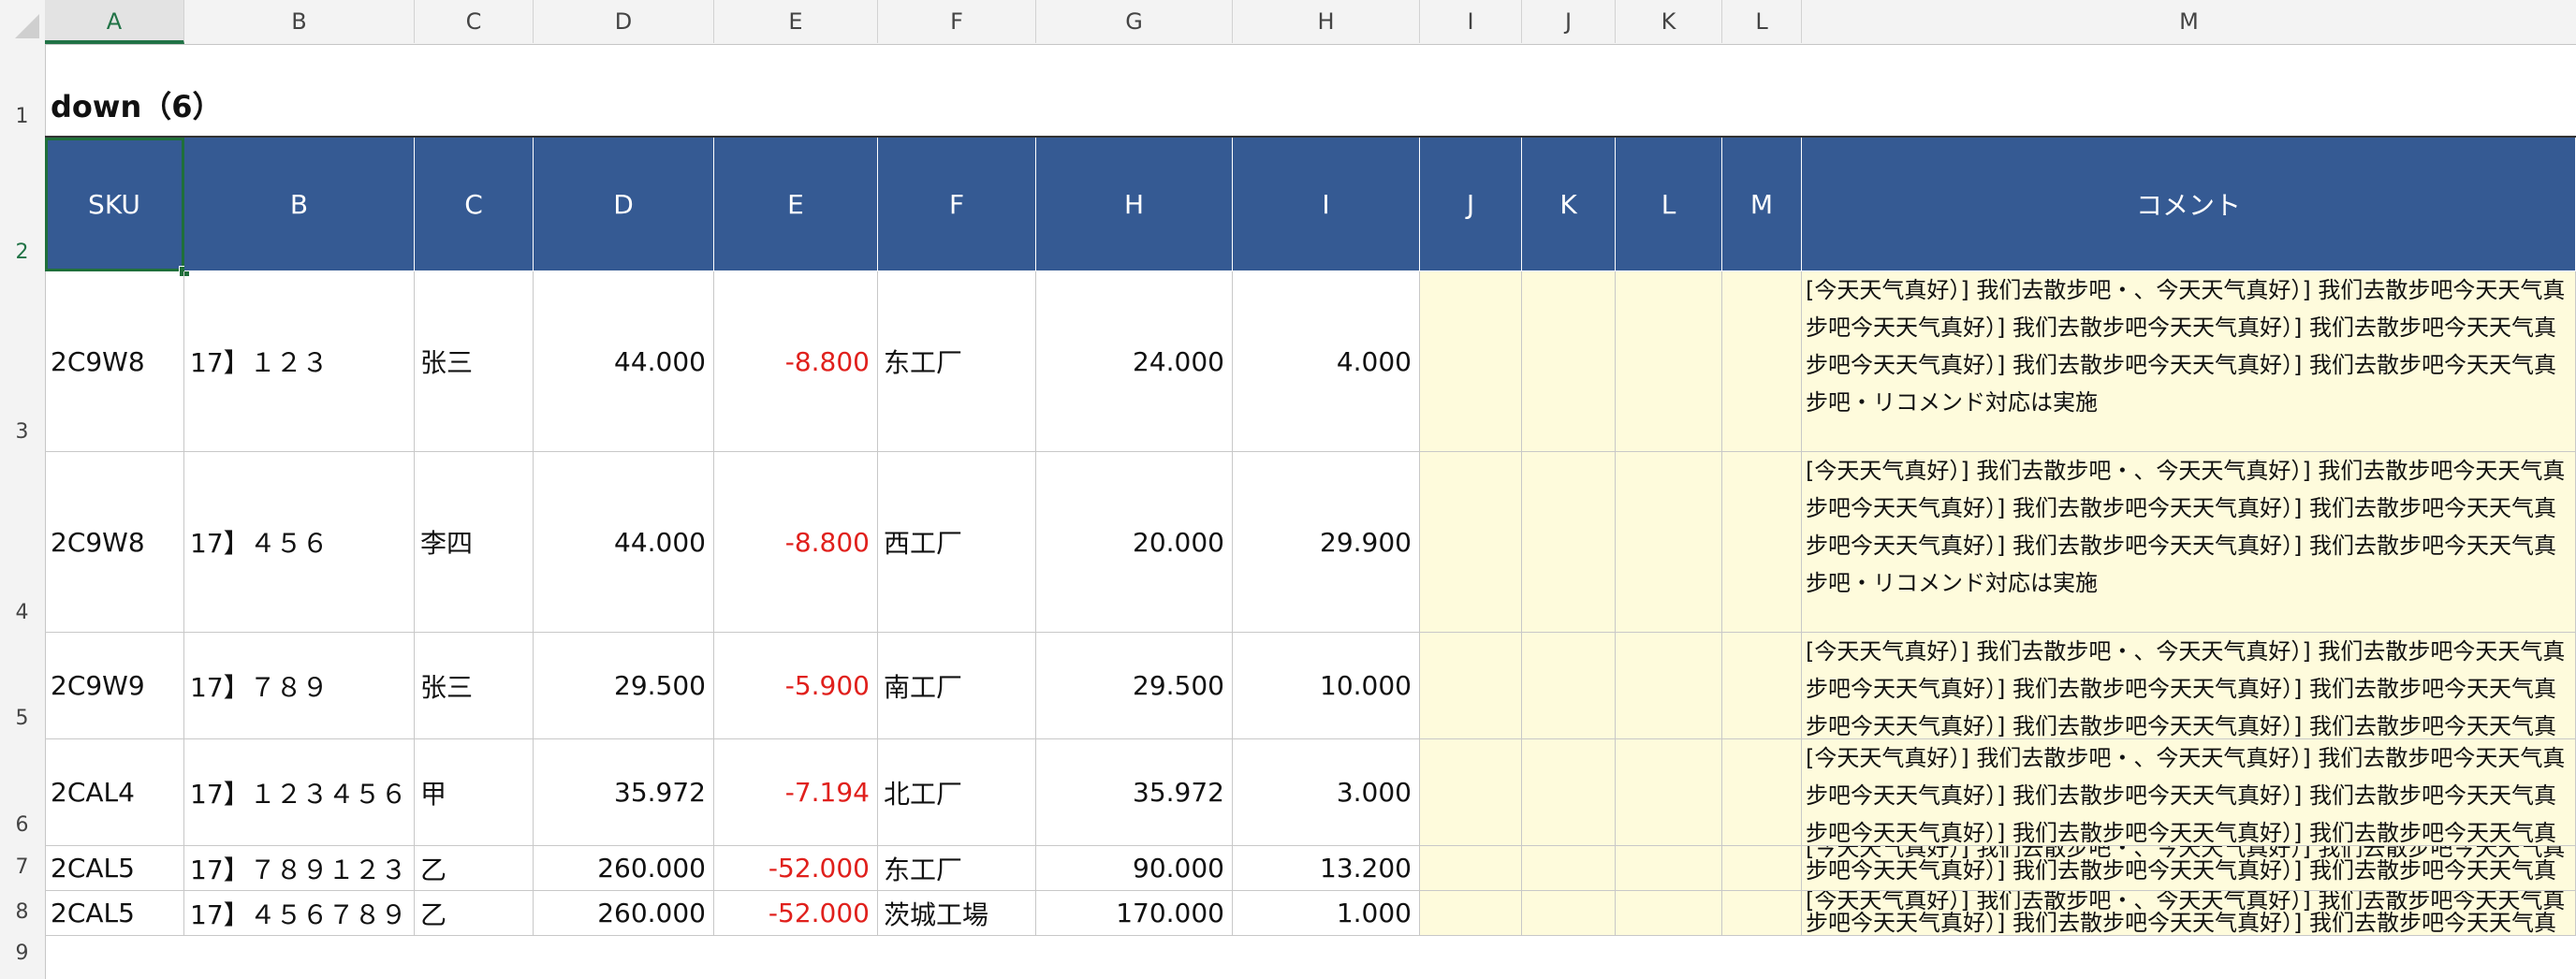 Image resolution: width=2576 pixels, height=979 pixels. I want to click on cell-i: 3.000, so click(1326, 793).